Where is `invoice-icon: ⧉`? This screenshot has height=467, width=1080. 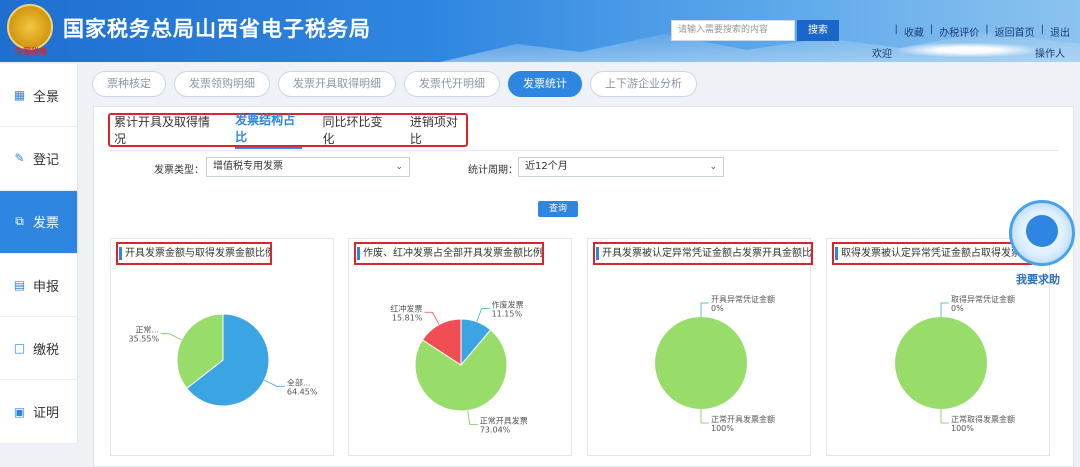
invoice-icon: ⧉ is located at coordinates (19, 221).